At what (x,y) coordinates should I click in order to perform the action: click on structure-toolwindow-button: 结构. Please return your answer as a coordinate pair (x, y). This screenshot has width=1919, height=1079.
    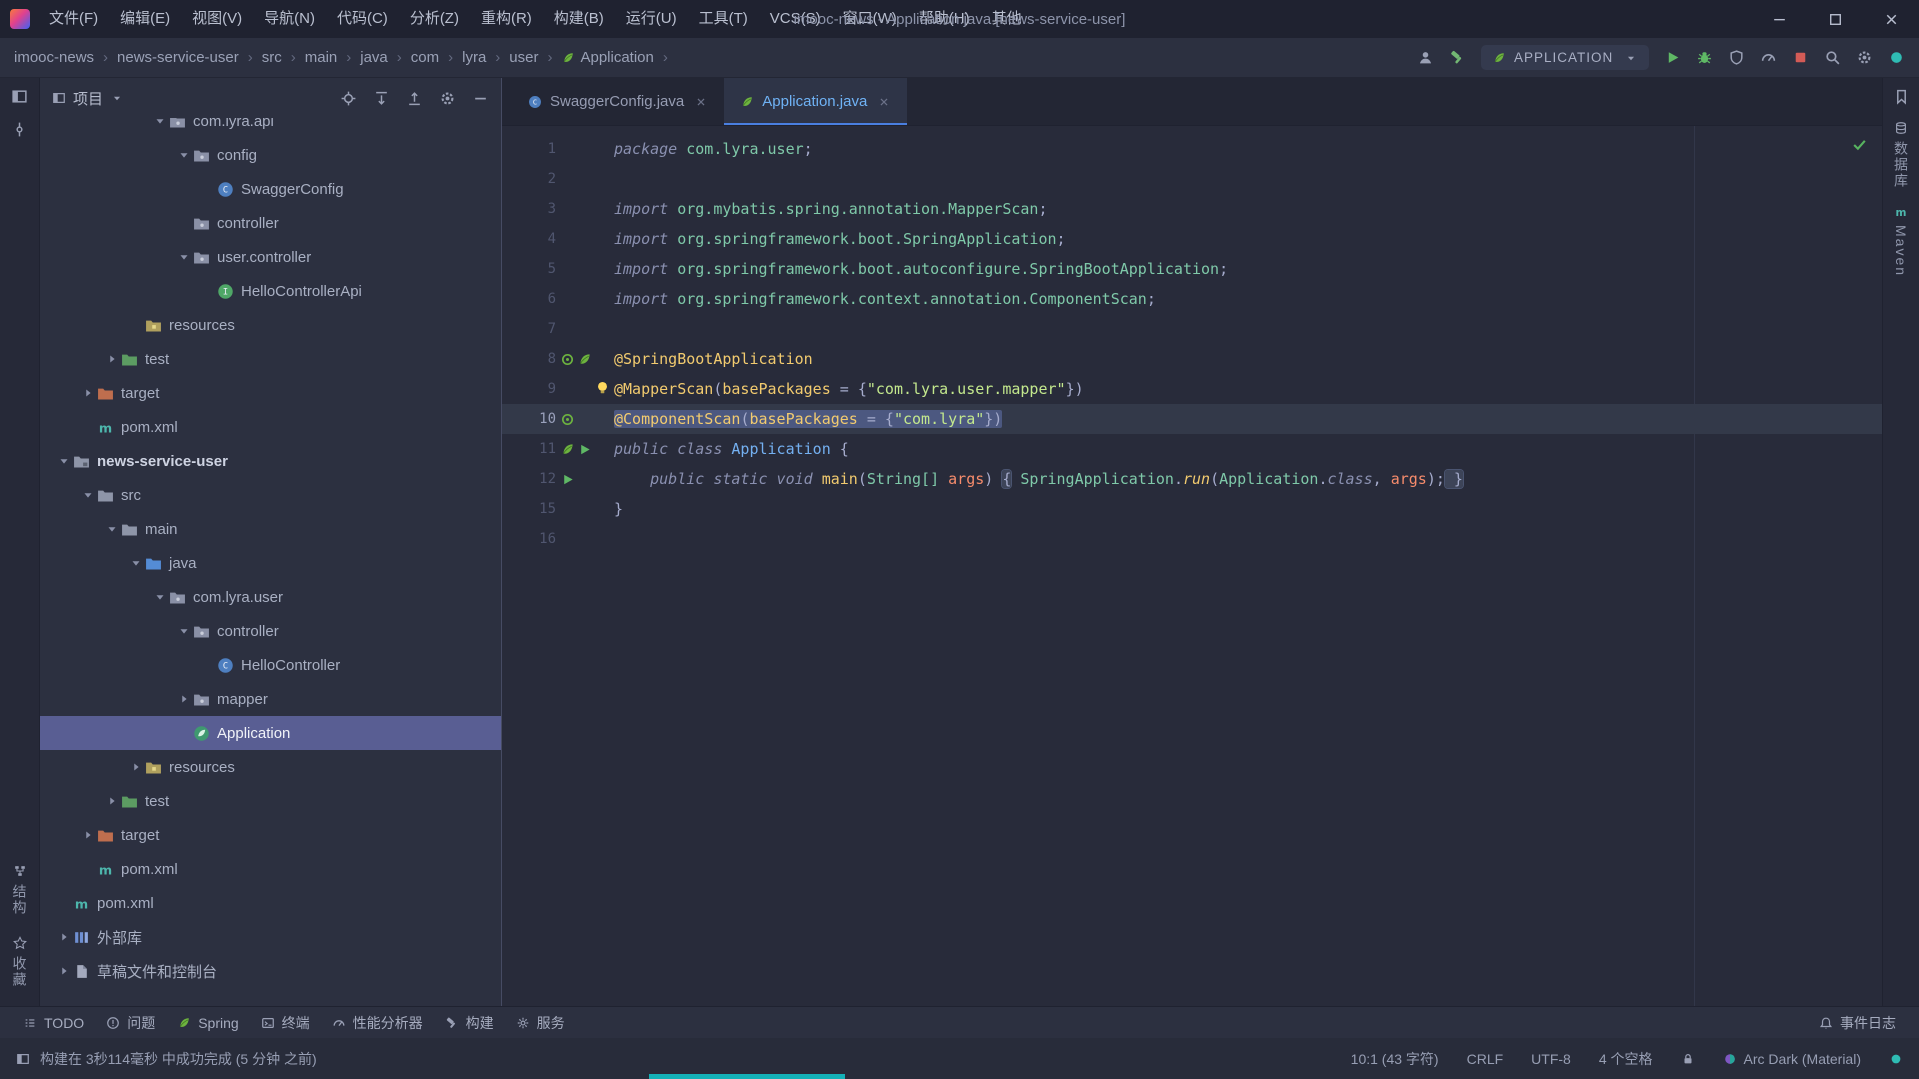
    Looking at the image, I should click on (20, 890).